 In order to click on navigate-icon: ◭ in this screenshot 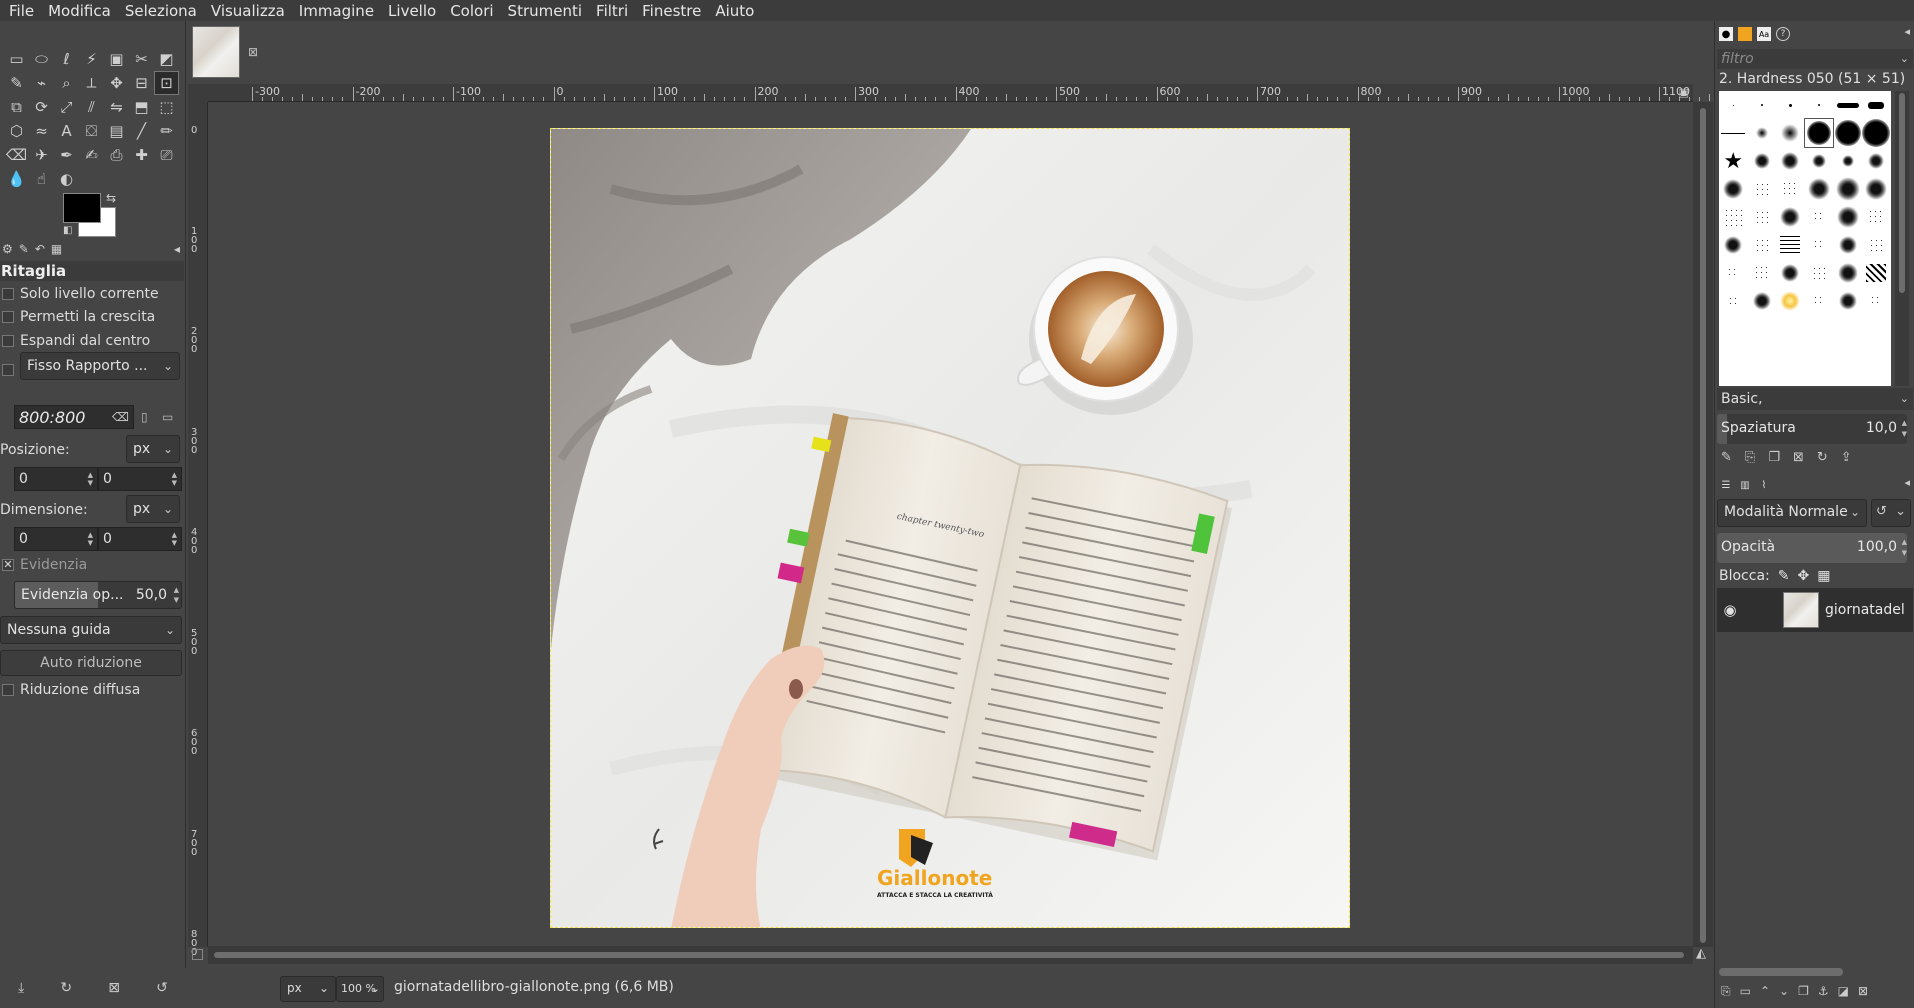, I will do `click(1701, 953)`.